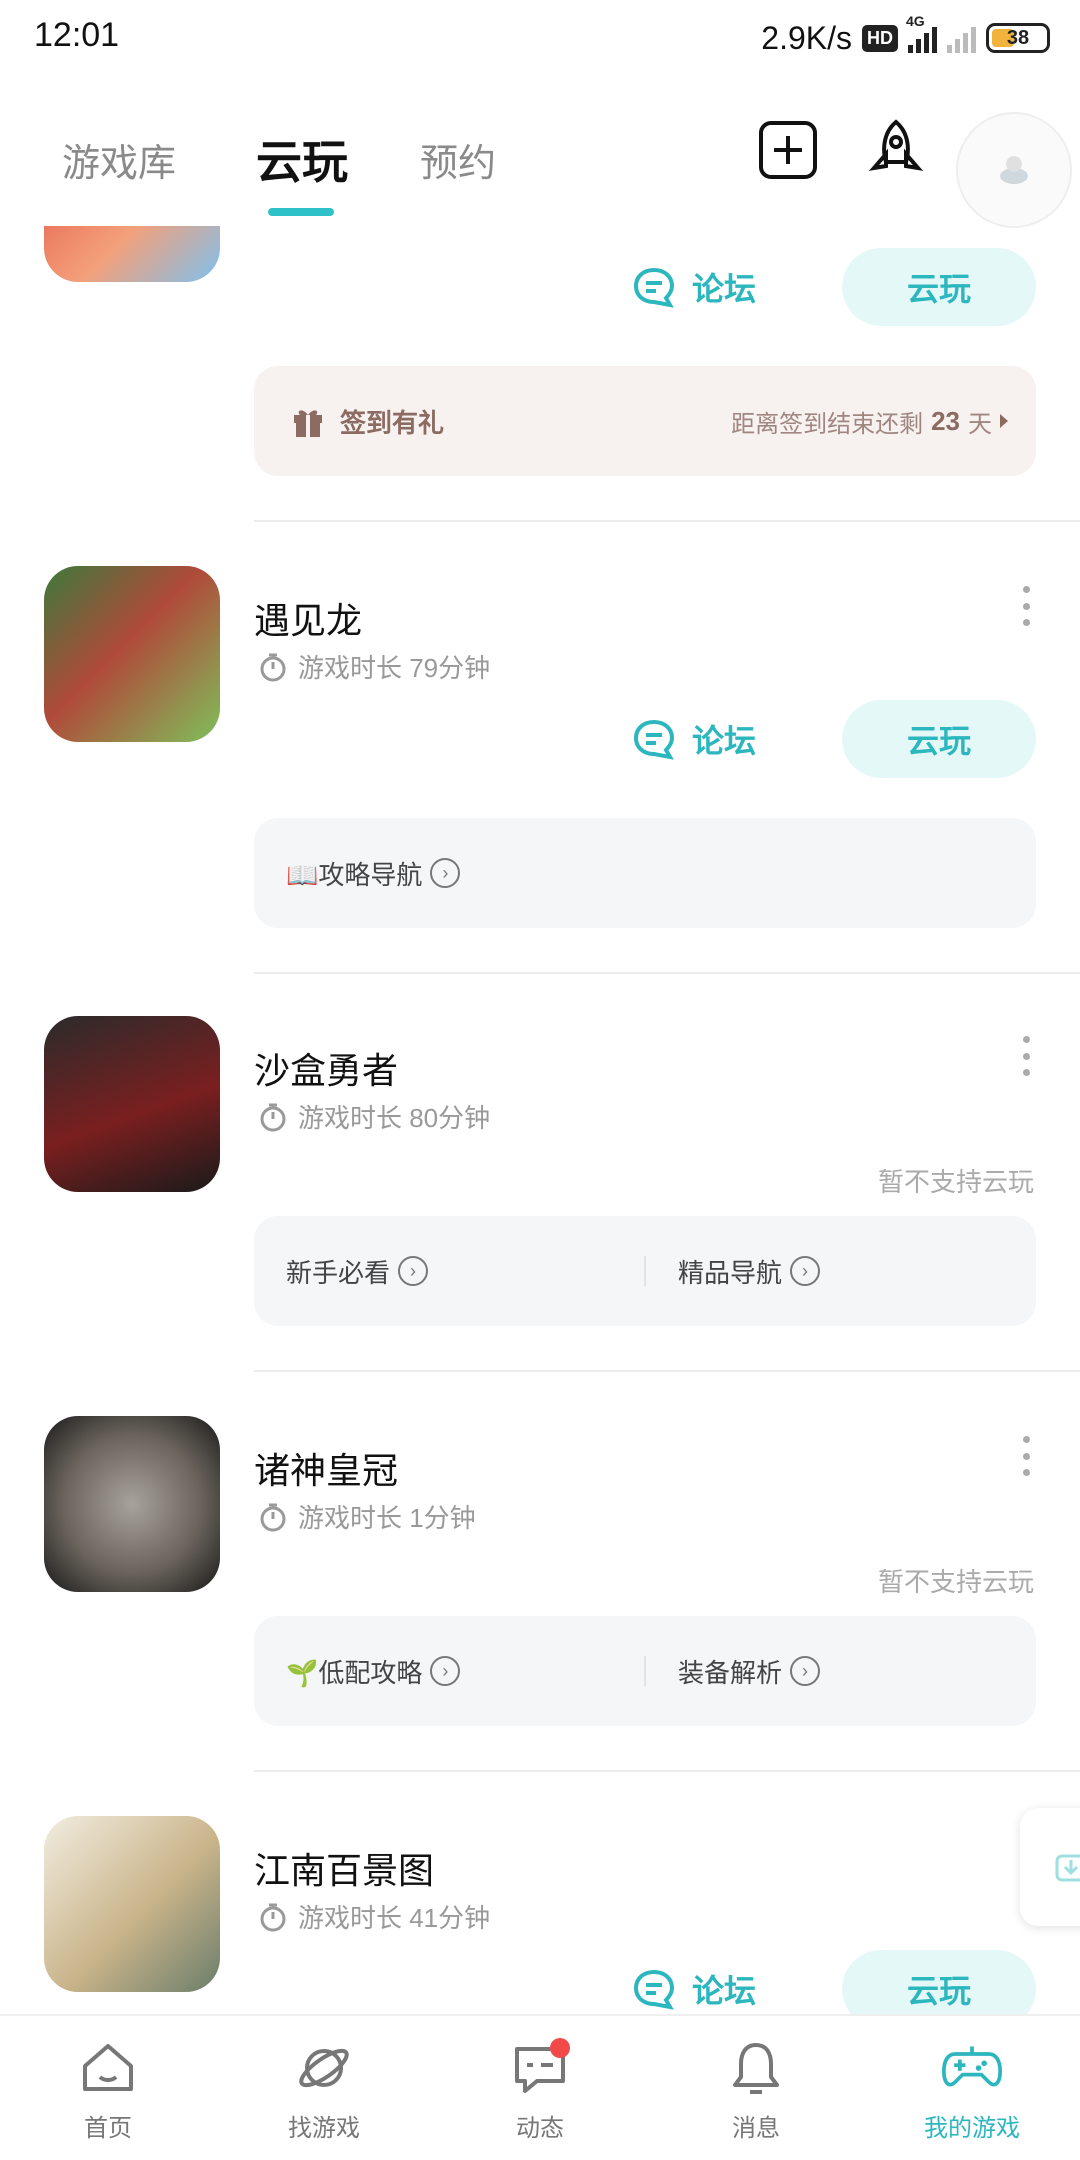  Describe the element at coordinates (308, 618) in the screenshot. I see `game-name: 遇见龙` at that location.